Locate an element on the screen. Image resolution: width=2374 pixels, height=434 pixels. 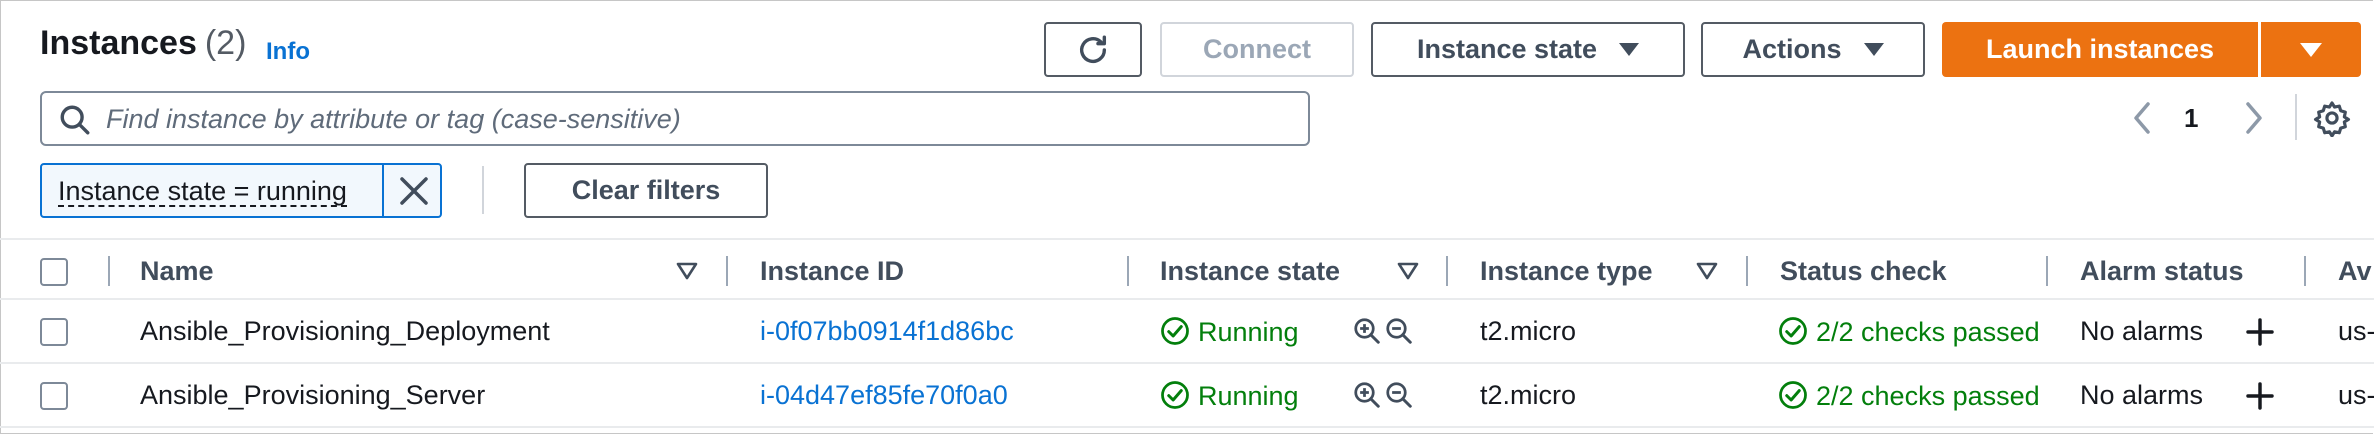
page-title: Instances (2) is located at coordinates (143, 43).